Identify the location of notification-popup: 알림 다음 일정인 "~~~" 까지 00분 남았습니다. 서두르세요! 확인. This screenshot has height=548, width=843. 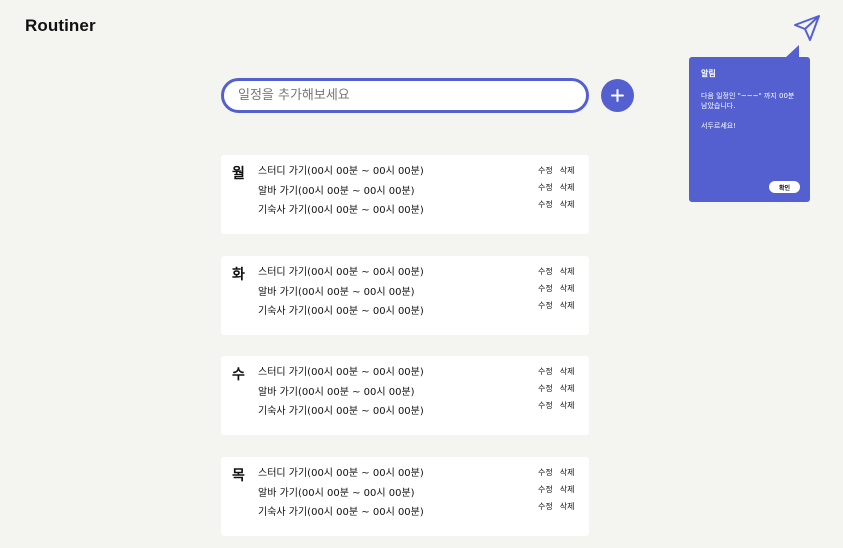
(749, 123).